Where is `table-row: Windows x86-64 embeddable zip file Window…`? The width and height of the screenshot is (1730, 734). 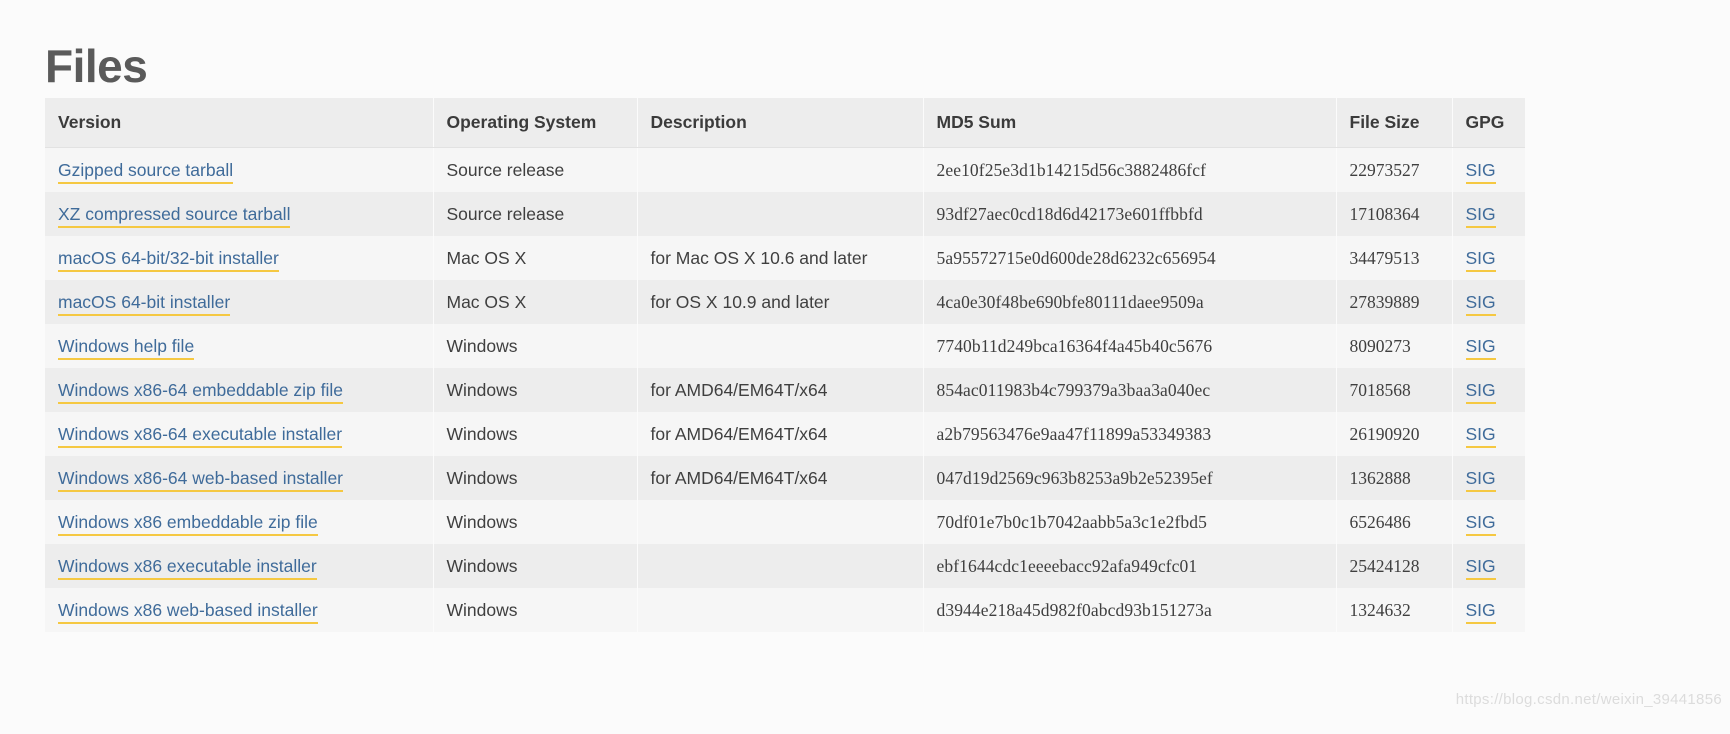
table-row: Windows x86-64 embeddable zip file Window… is located at coordinates (785, 390).